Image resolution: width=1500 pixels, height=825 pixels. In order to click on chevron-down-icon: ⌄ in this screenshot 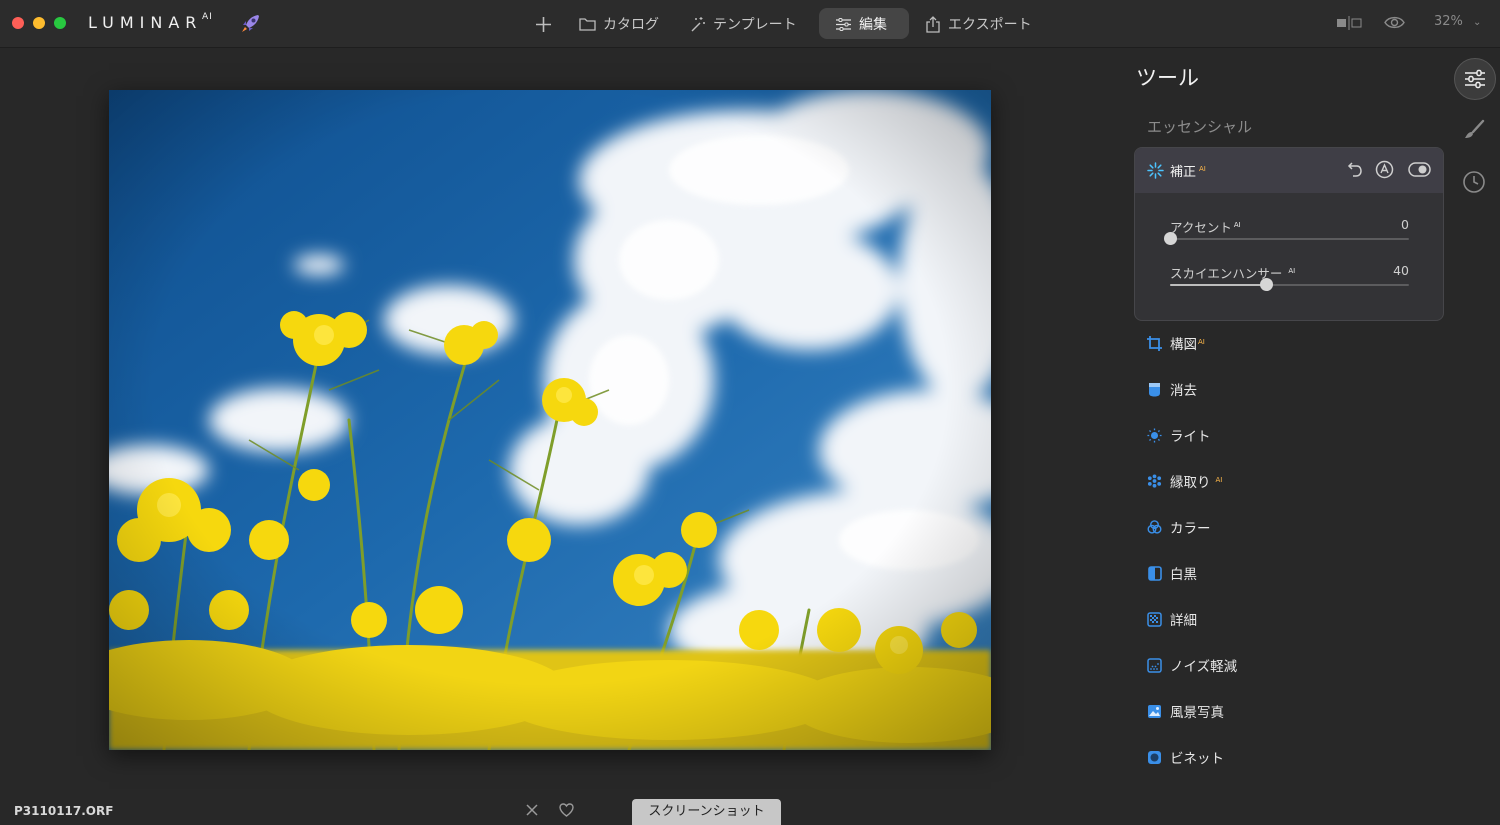, I will do `click(1477, 22)`.